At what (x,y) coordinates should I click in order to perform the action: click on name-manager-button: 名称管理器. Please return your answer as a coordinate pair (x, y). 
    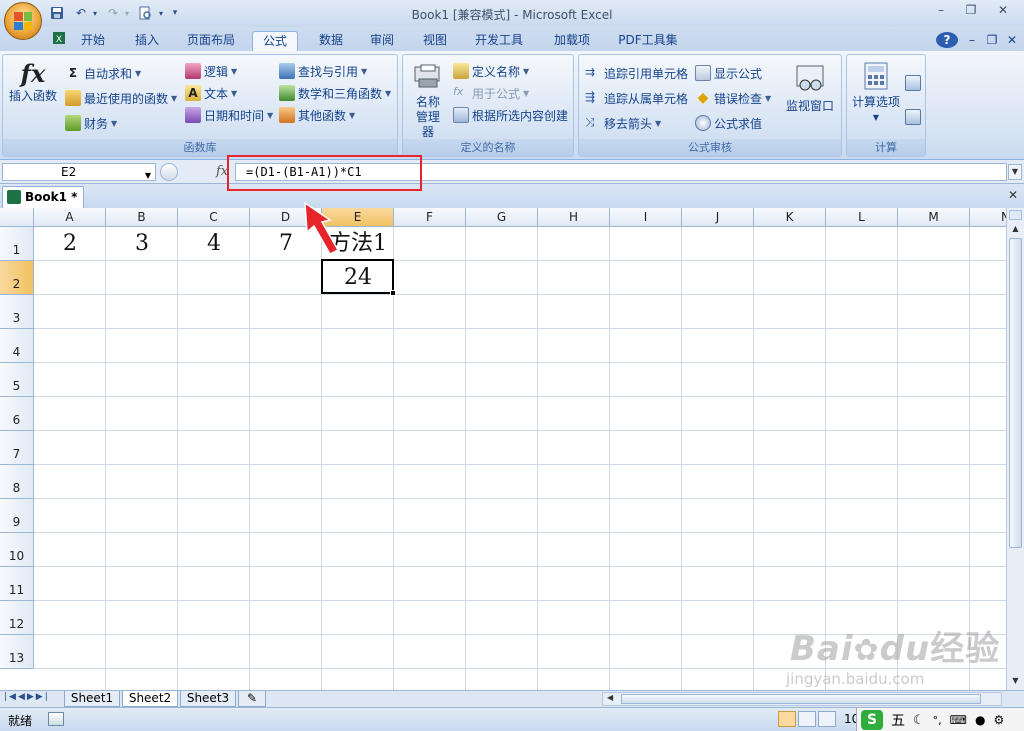
    Looking at the image, I should click on (428, 101).